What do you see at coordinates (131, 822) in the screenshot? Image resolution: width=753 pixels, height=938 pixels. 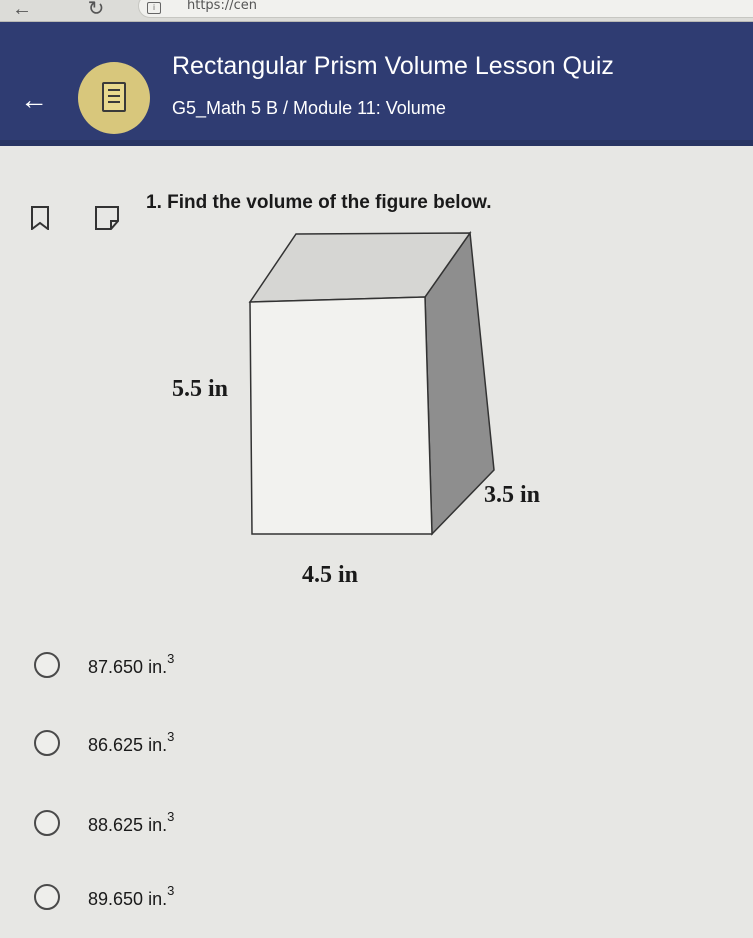 I see `answer-label: 88.625 in.3` at bounding box center [131, 822].